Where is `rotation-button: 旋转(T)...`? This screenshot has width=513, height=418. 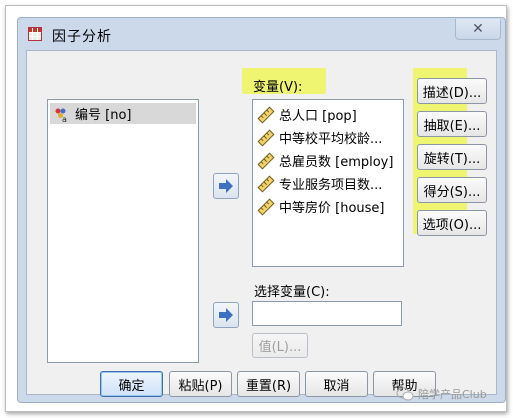 rotation-button: 旋转(T)... is located at coordinates (452, 157).